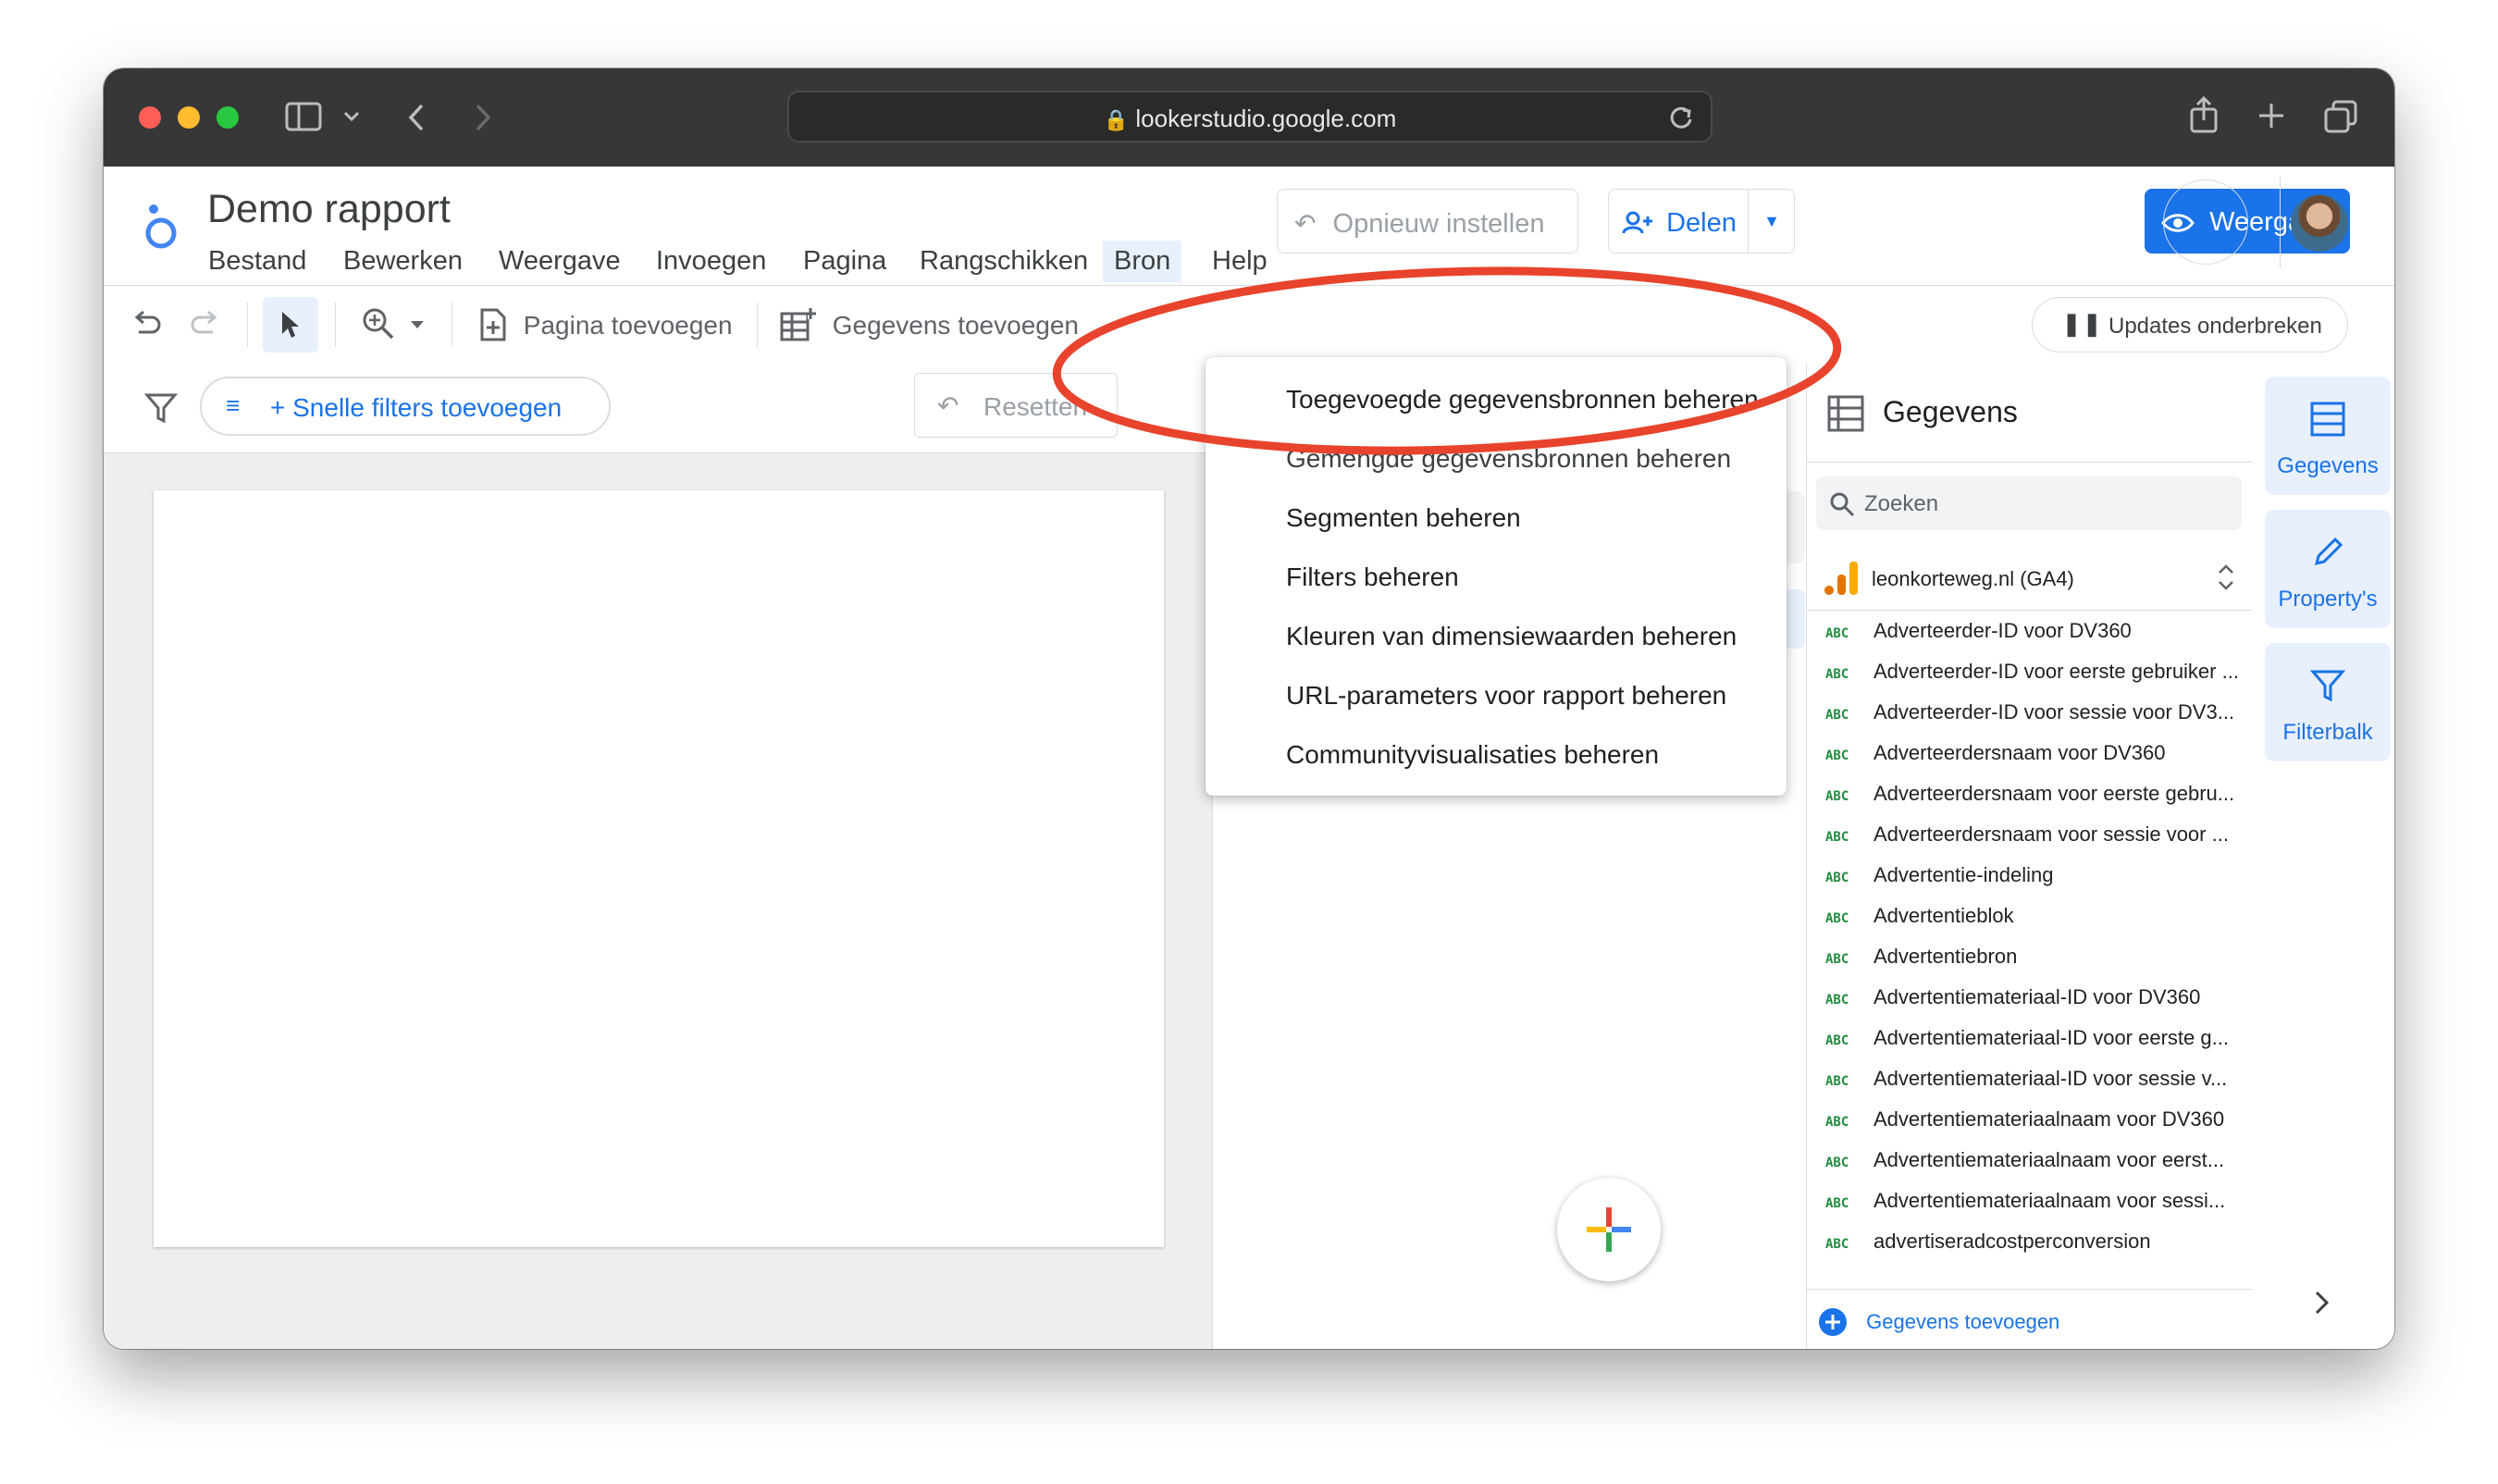  I want to click on rail-properties-button: Property's, so click(2328, 569).